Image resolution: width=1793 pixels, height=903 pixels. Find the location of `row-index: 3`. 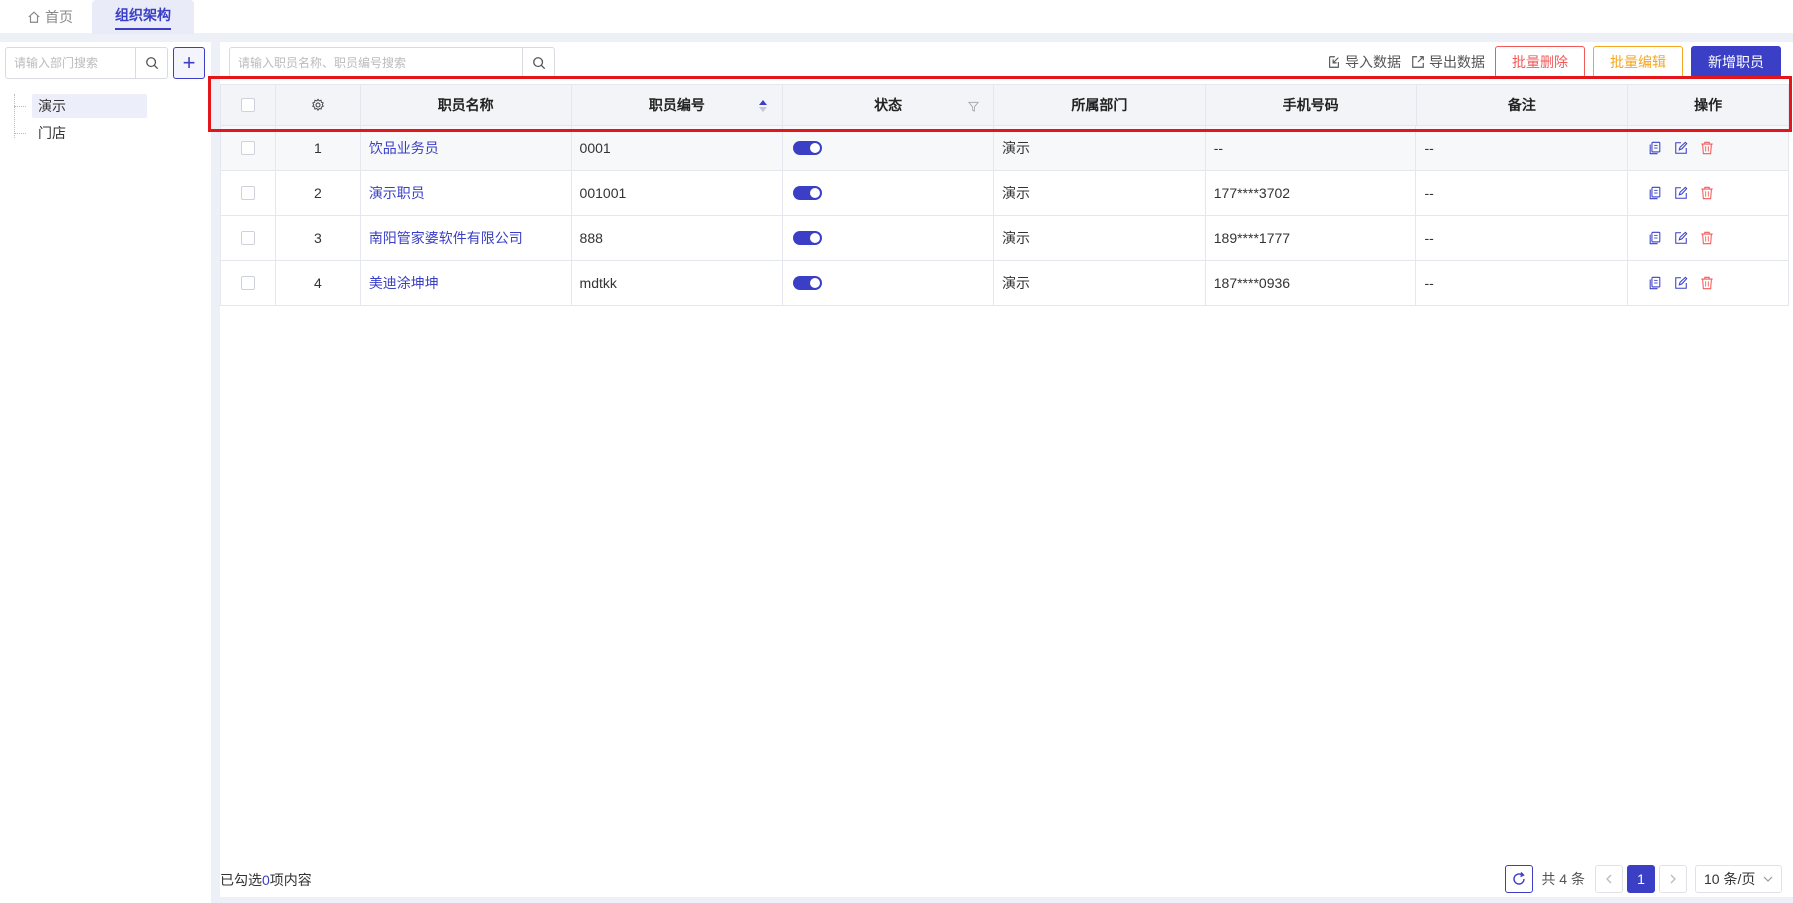

row-index: 3 is located at coordinates (318, 238).